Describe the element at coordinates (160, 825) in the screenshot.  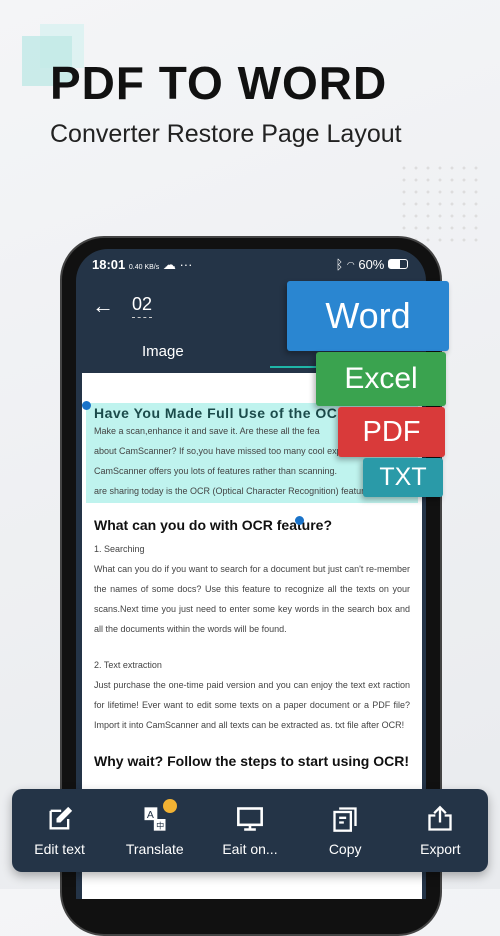
I see `svg-text: 中` at that location.